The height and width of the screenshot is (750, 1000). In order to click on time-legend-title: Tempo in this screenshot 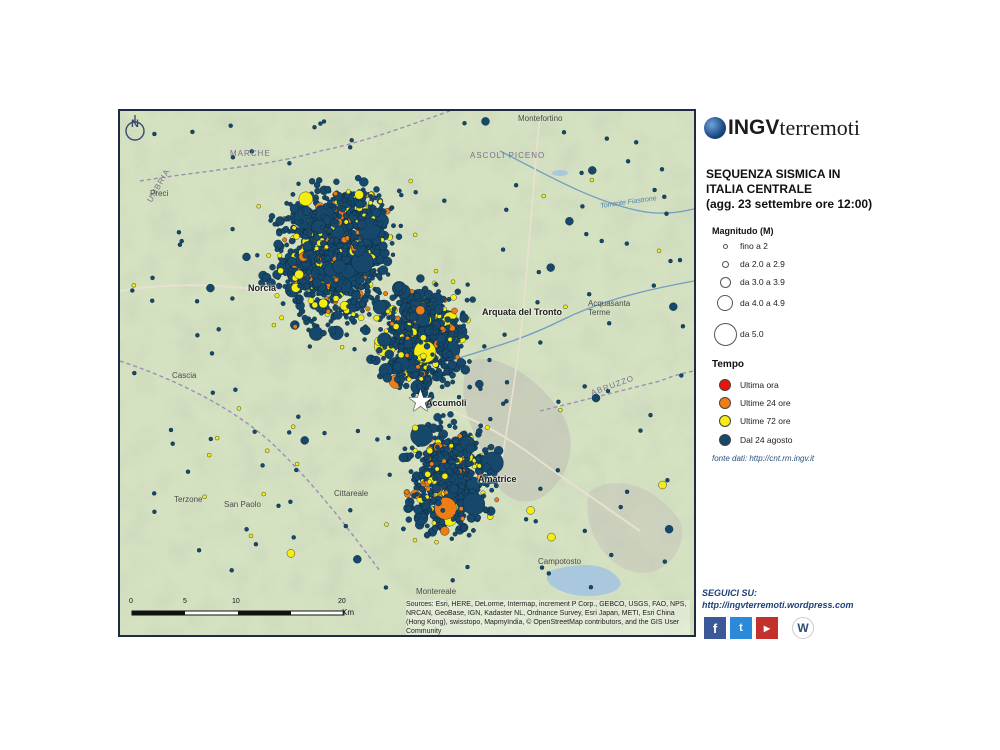, I will do `click(728, 364)`.